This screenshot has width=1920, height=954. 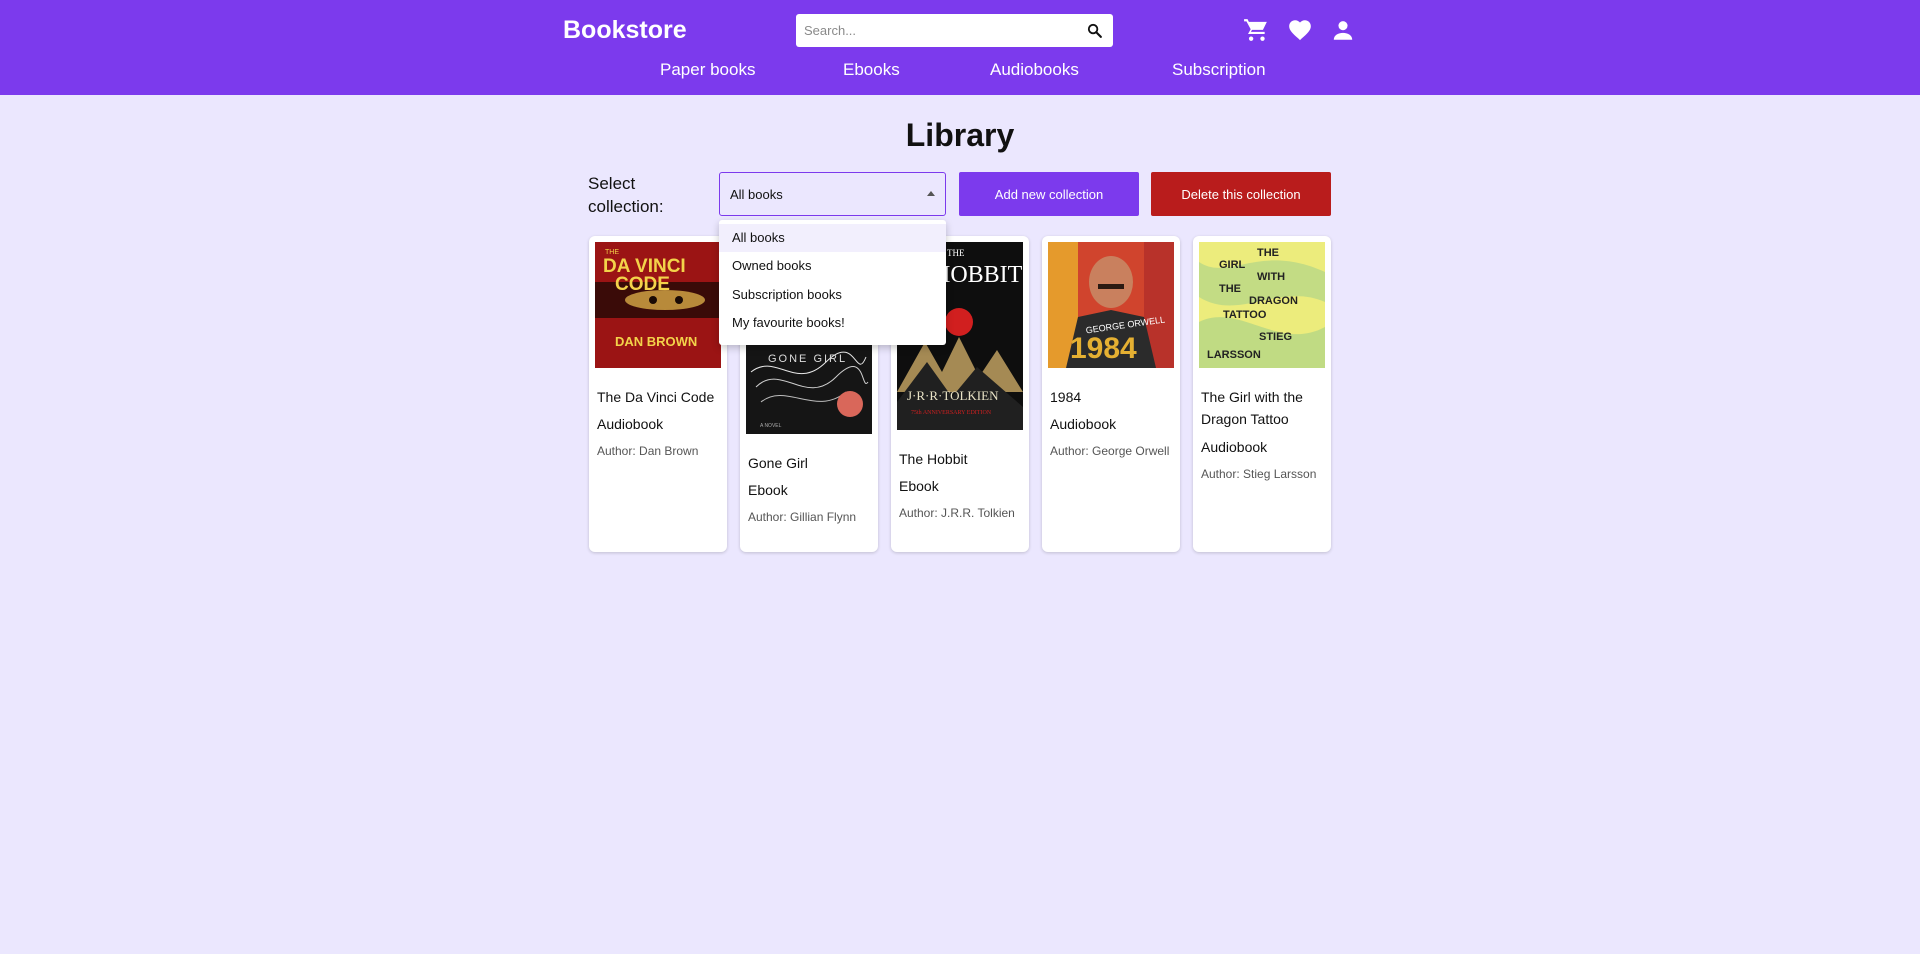 I want to click on cover-text: DRAGON, so click(x=1273, y=301).